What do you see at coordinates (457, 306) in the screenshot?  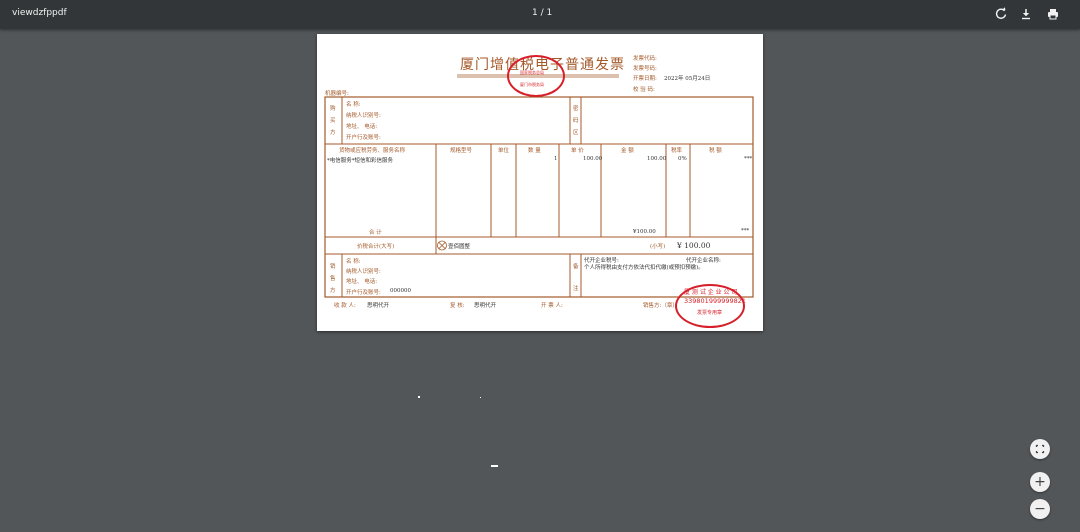 I see `reviewer-label: 复 核:` at bounding box center [457, 306].